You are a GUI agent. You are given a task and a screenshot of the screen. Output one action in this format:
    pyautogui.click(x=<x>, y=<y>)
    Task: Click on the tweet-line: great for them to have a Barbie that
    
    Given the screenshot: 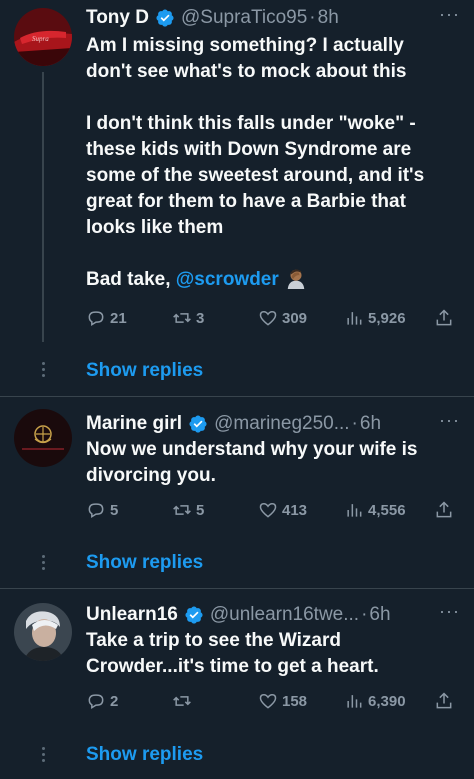 What is the action you would take?
    pyautogui.click(x=246, y=201)
    